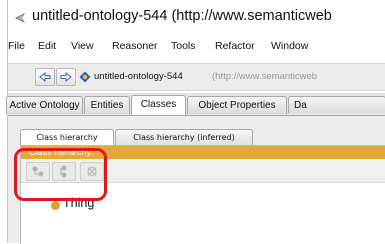 The image size is (385, 244). What do you see at coordinates (138, 76) in the screenshot?
I see `ontology-name: untitled-ontology-544` at bounding box center [138, 76].